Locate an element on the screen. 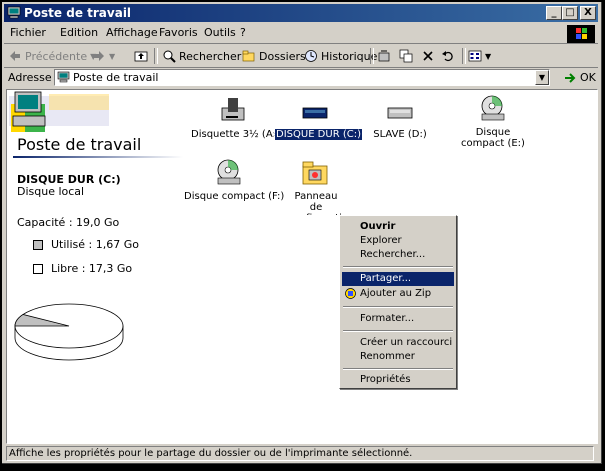 Image resolution: width=605 pixels, height=471 pixels. drive-e: Disque compact (E:) is located at coordinates (492, 121).